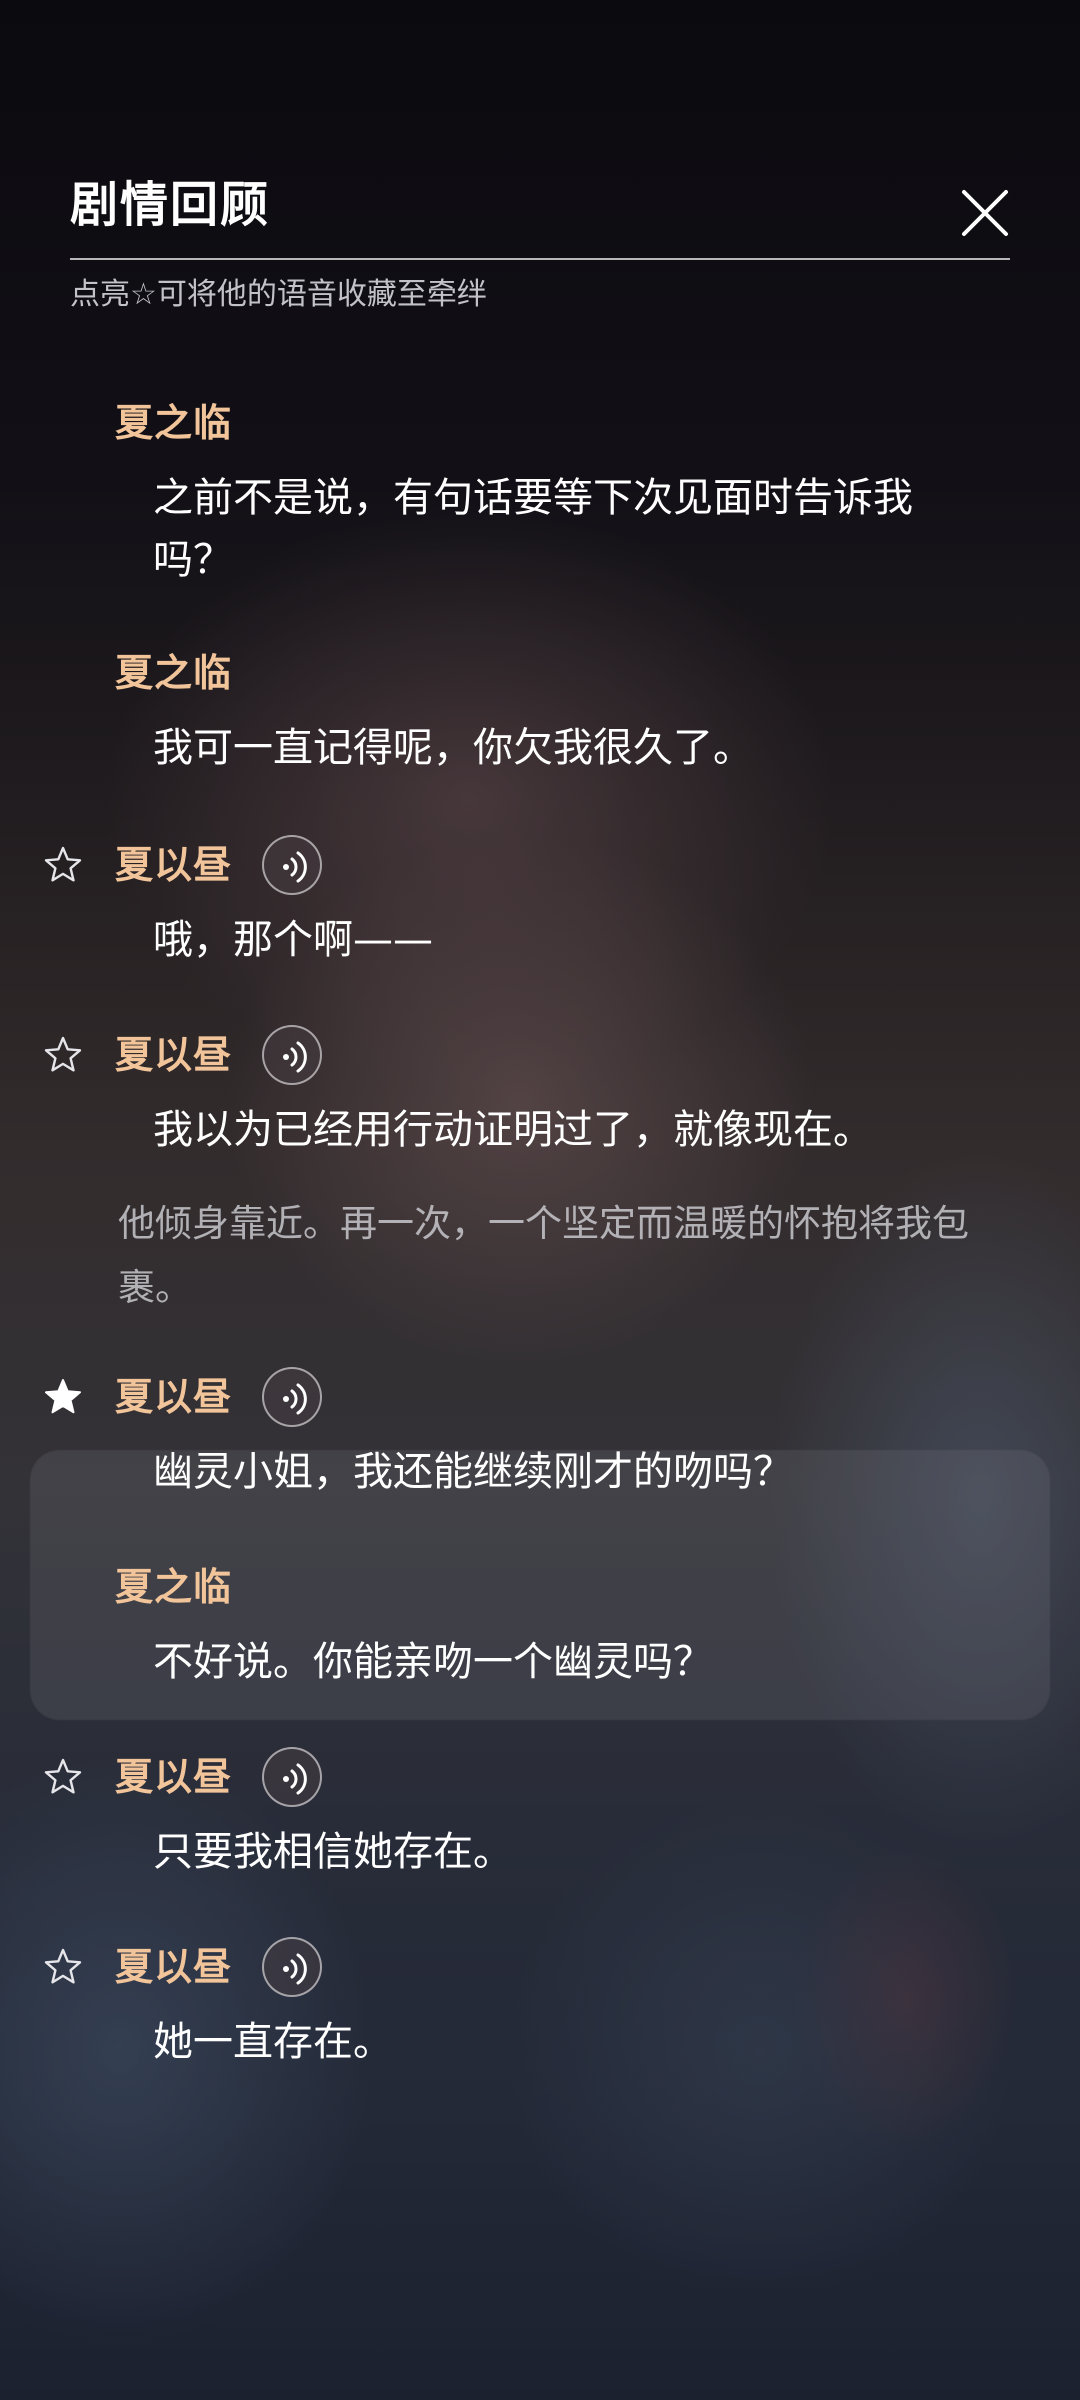 Image resolution: width=1080 pixels, height=2400 pixels. What do you see at coordinates (278, 294) in the screenshot?
I see `hint-text: 点亮☆可将他的语音收藏至牵绊` at bounding box center [278, 294].